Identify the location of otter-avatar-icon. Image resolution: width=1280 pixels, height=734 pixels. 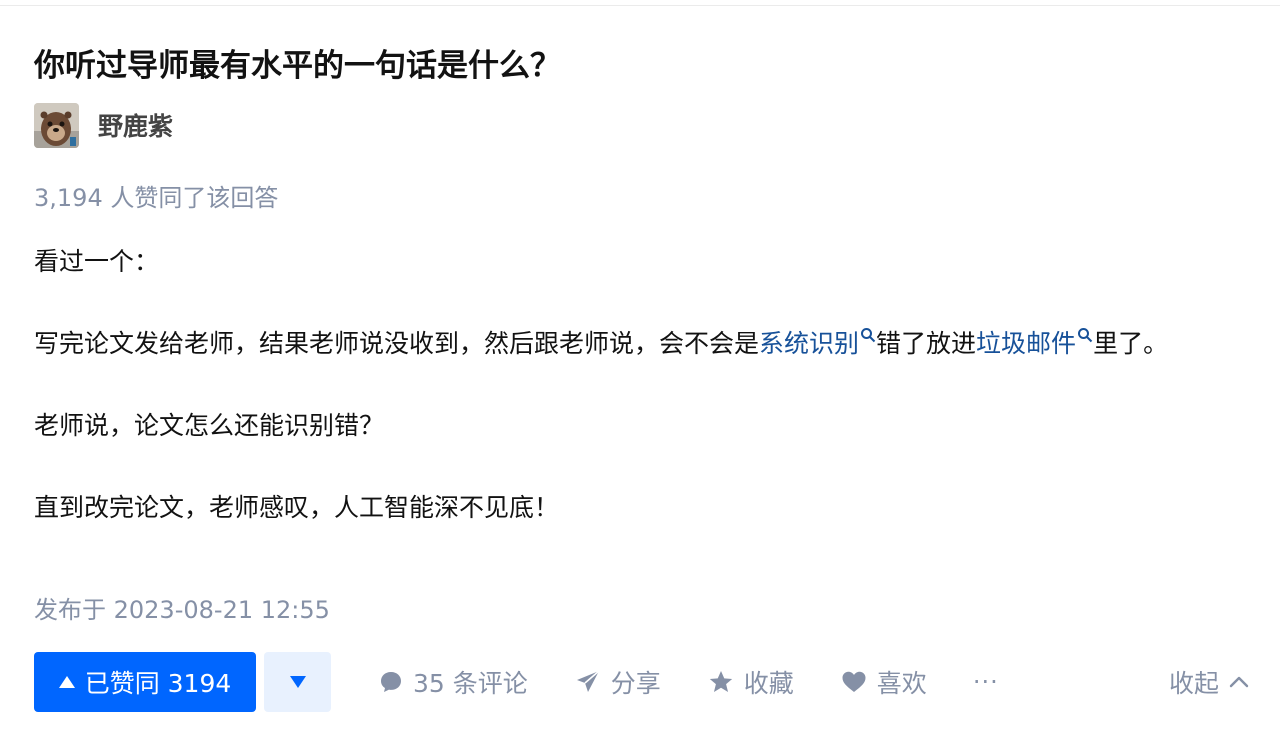
(56, 125).